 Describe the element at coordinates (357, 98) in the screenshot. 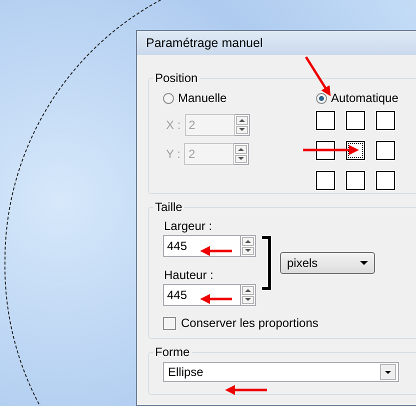

I see `radio-button: Automatique` at that location.